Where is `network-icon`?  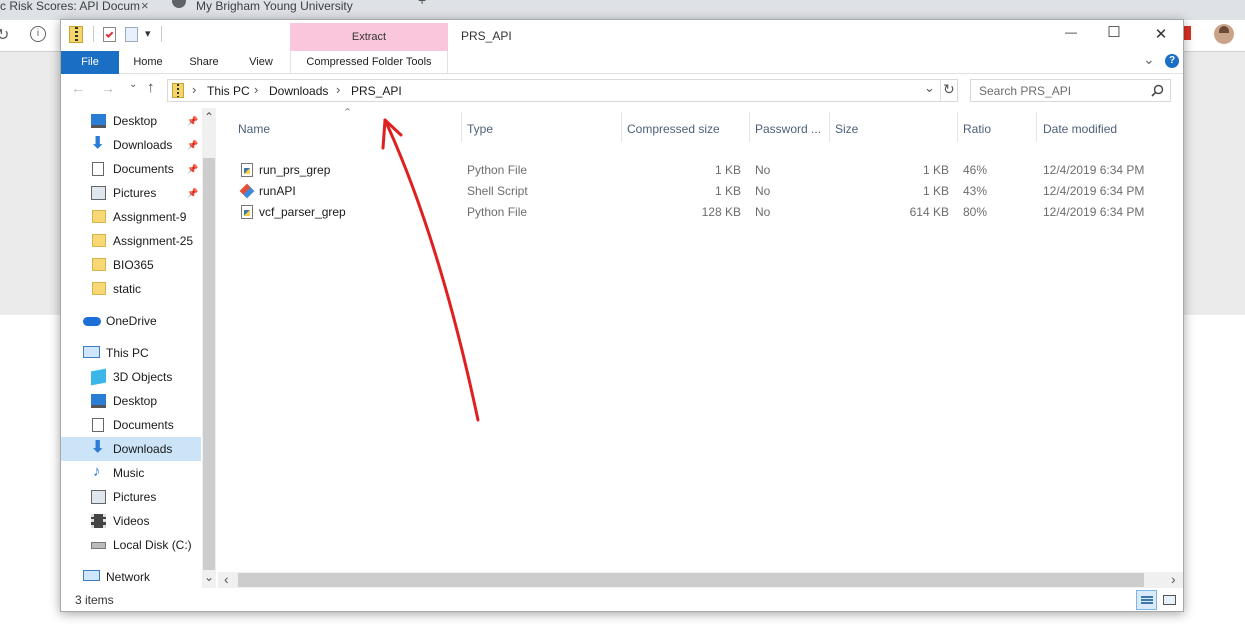 network-icon is located at coordinates (91, 575).